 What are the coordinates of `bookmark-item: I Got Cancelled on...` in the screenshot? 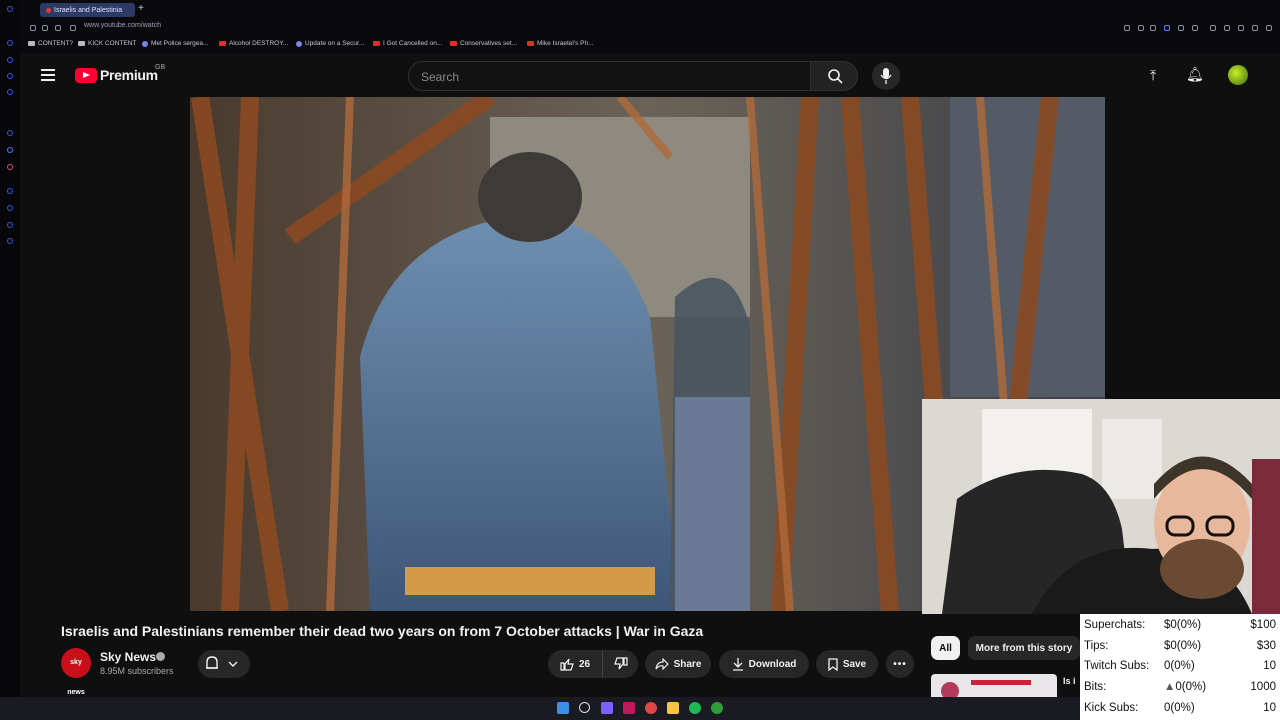 It's located at (407, 43).